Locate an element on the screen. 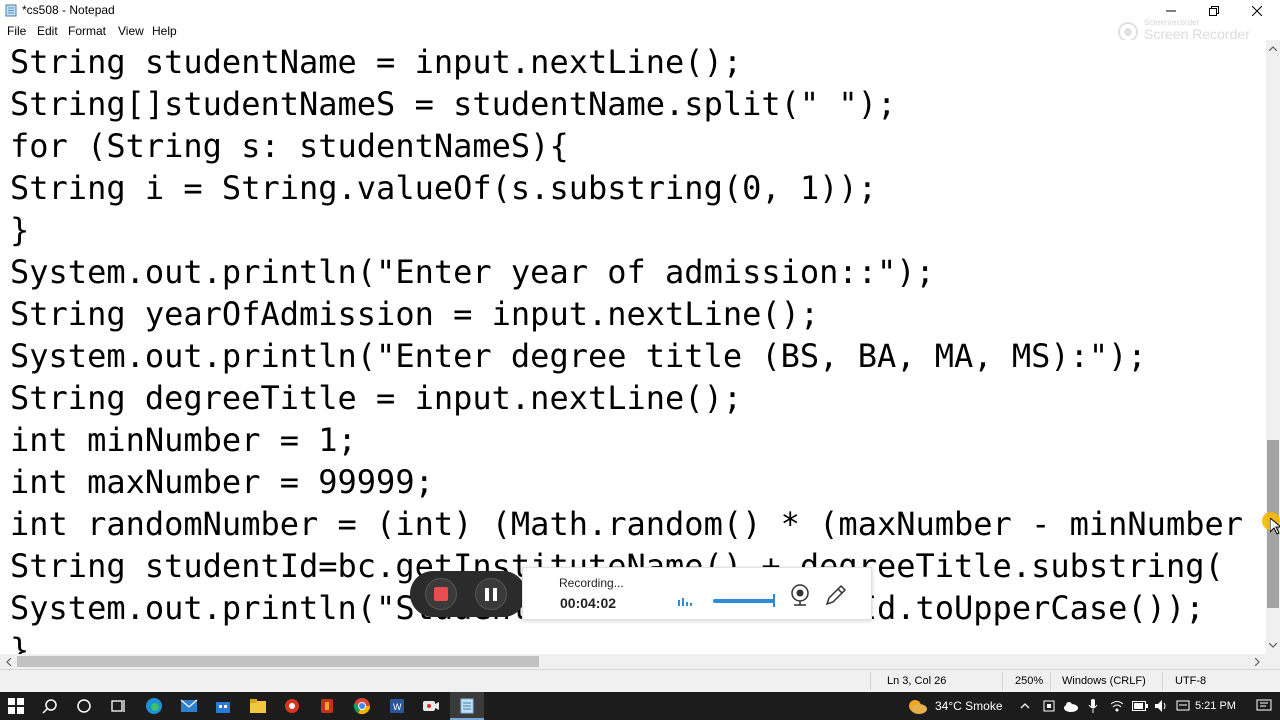  cortana-icon is located at coordinates (84, 706).